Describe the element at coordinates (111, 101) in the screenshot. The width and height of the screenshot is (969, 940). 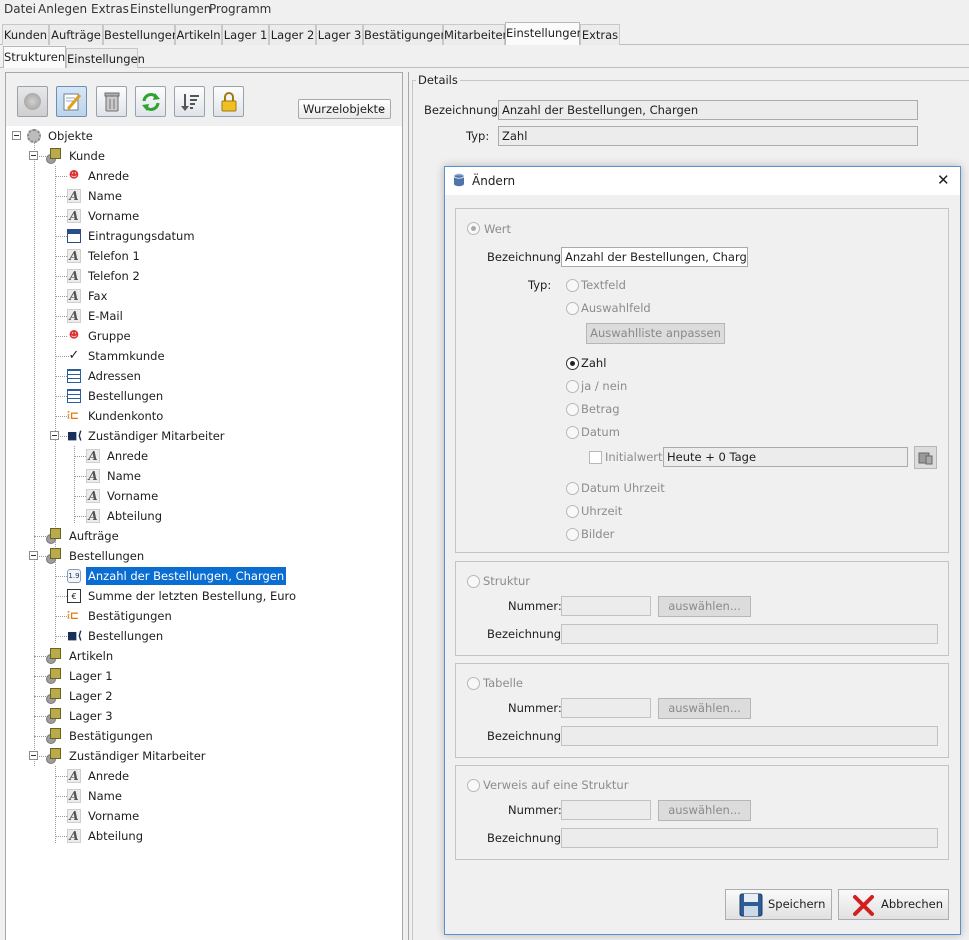
I see `delete-button` at that location.